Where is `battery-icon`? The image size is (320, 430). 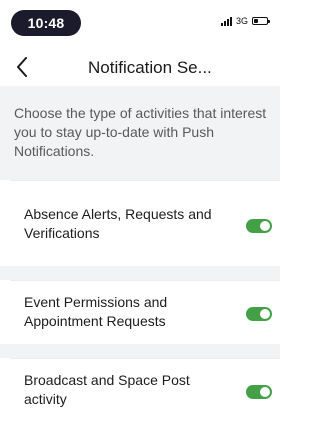
battery-icon is located at coordinates (261, 21).